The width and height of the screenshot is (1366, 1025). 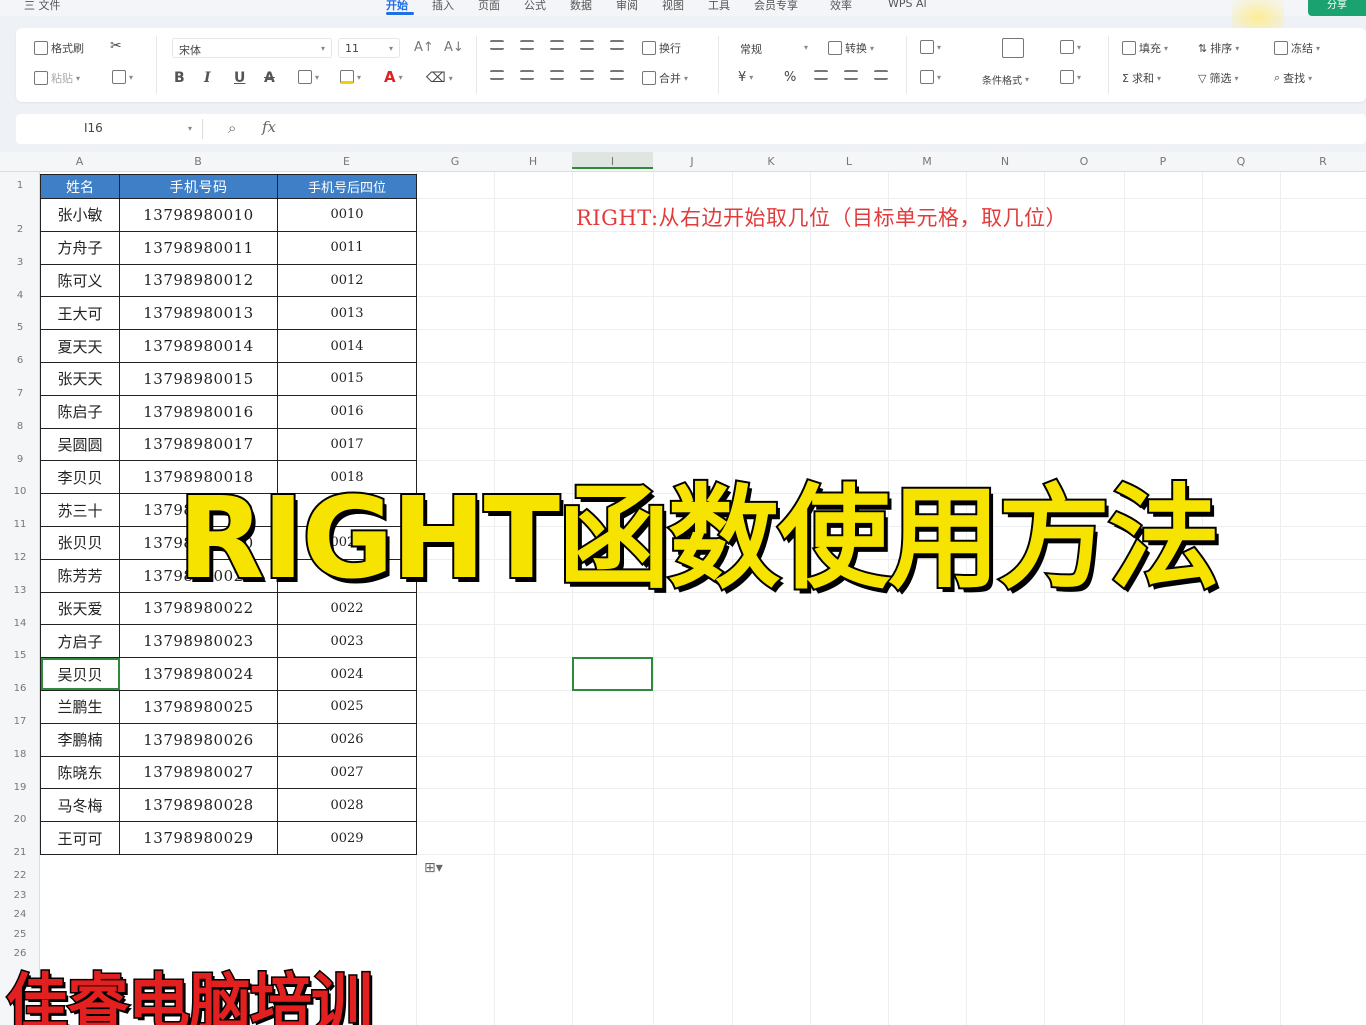 What do you see at coordinates (80, 247) in the screenshot?
I see `name-cell: 方舟子` at bounding box center [80, 247].